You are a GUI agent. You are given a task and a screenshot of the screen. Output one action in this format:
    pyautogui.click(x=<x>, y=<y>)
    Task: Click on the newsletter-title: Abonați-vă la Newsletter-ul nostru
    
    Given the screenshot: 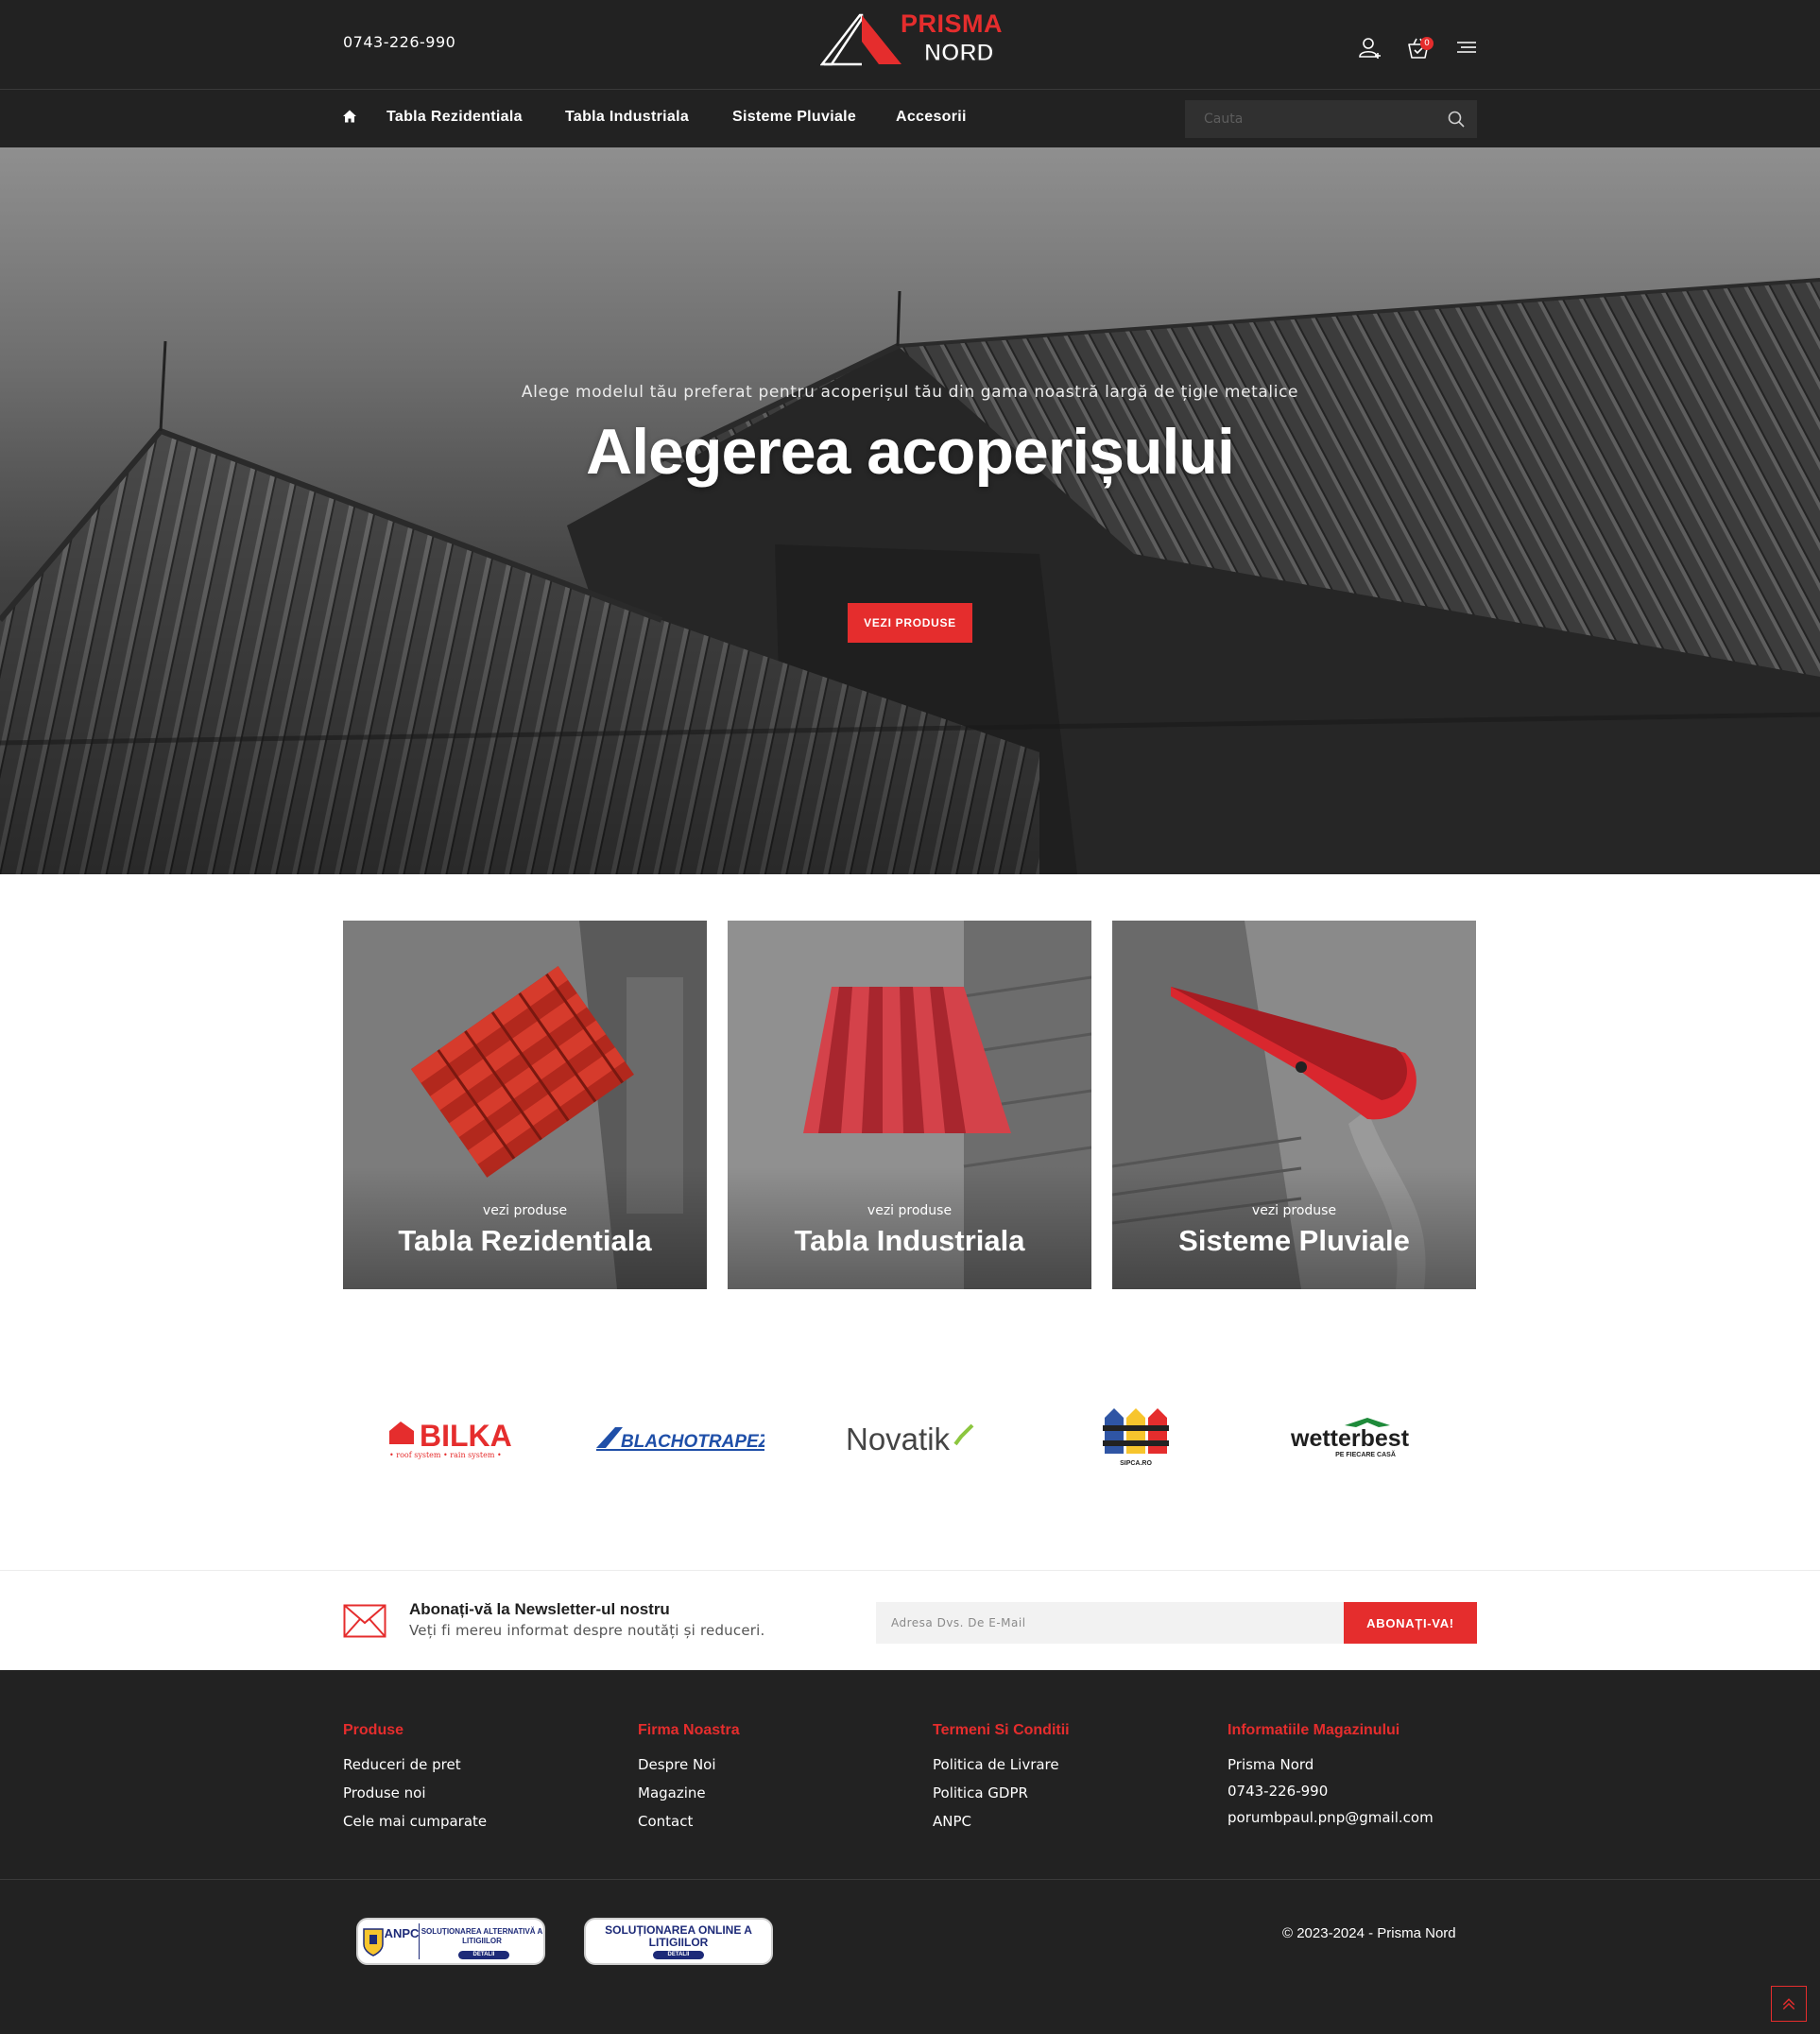 What is the action you would take?
    pyautogui.click(x=539, y=1609)
    